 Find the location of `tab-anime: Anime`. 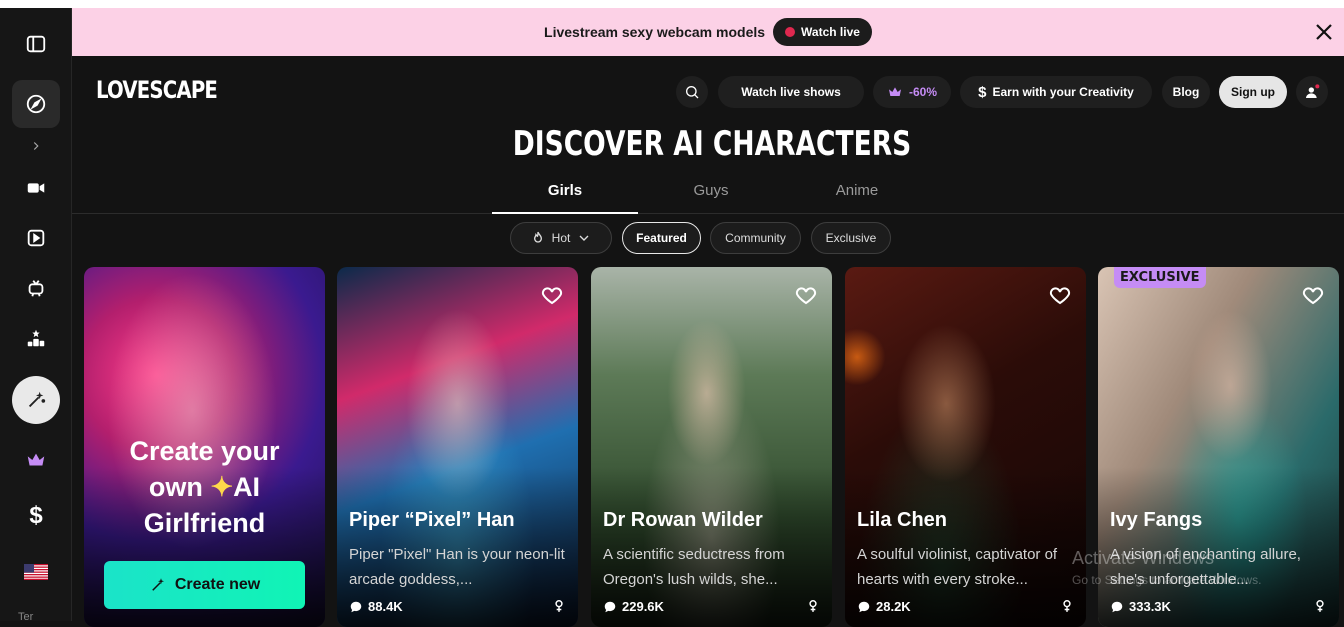

tab-anime: Anime is located at coordinates (857, 190).